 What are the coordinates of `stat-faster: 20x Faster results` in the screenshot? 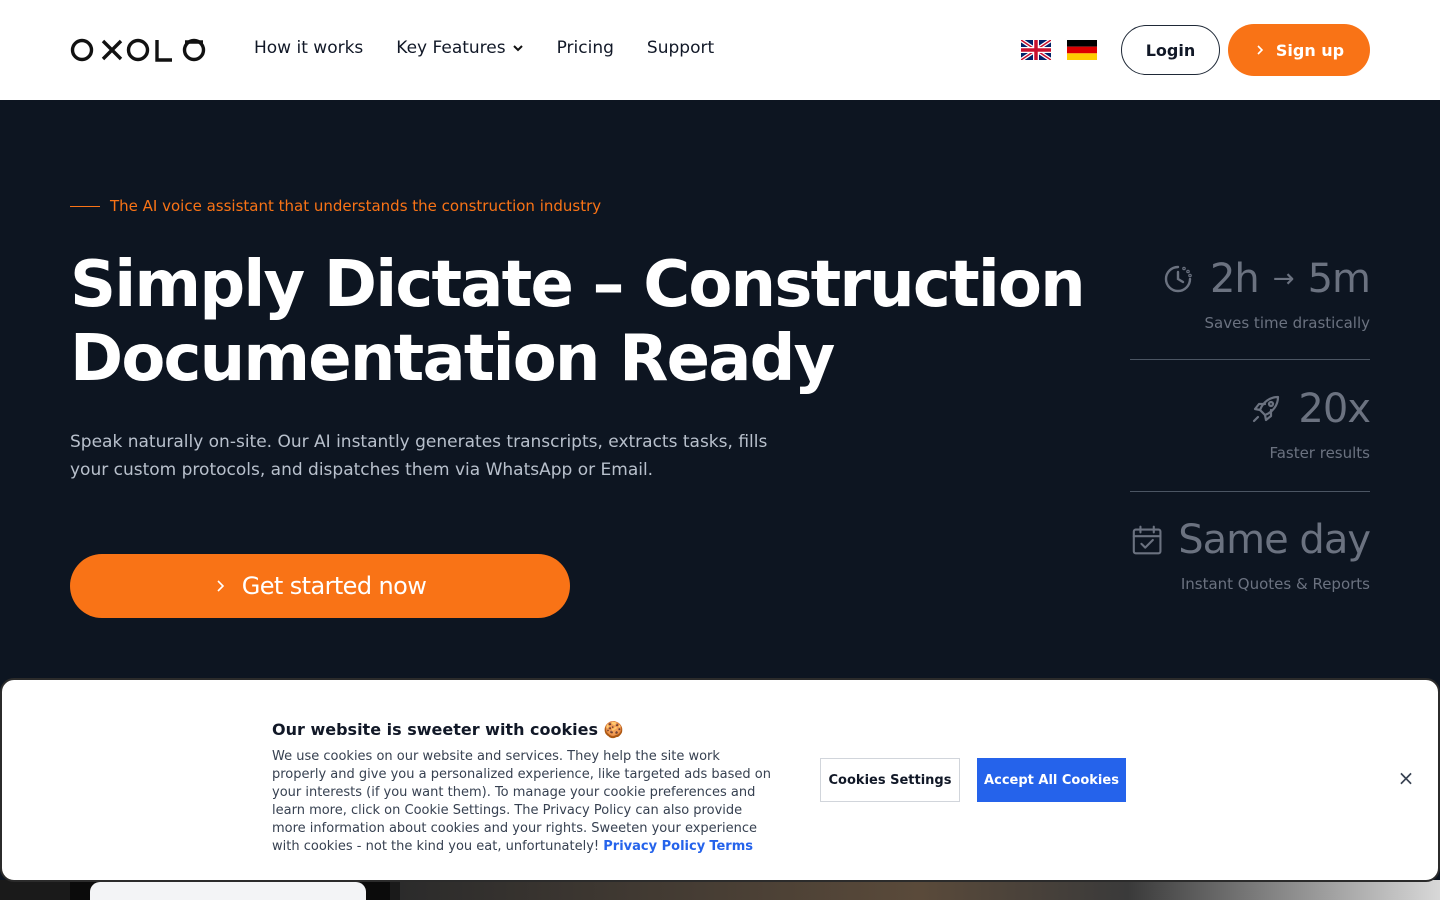 It's located at (1250, 425).